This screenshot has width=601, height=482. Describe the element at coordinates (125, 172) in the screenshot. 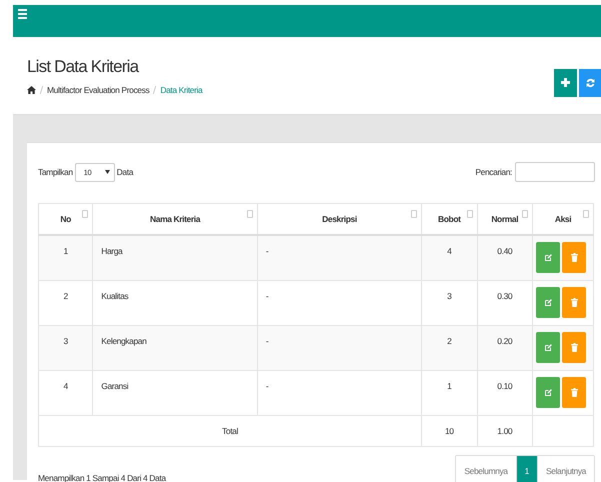

I see `show-suffix: Data` at that location.